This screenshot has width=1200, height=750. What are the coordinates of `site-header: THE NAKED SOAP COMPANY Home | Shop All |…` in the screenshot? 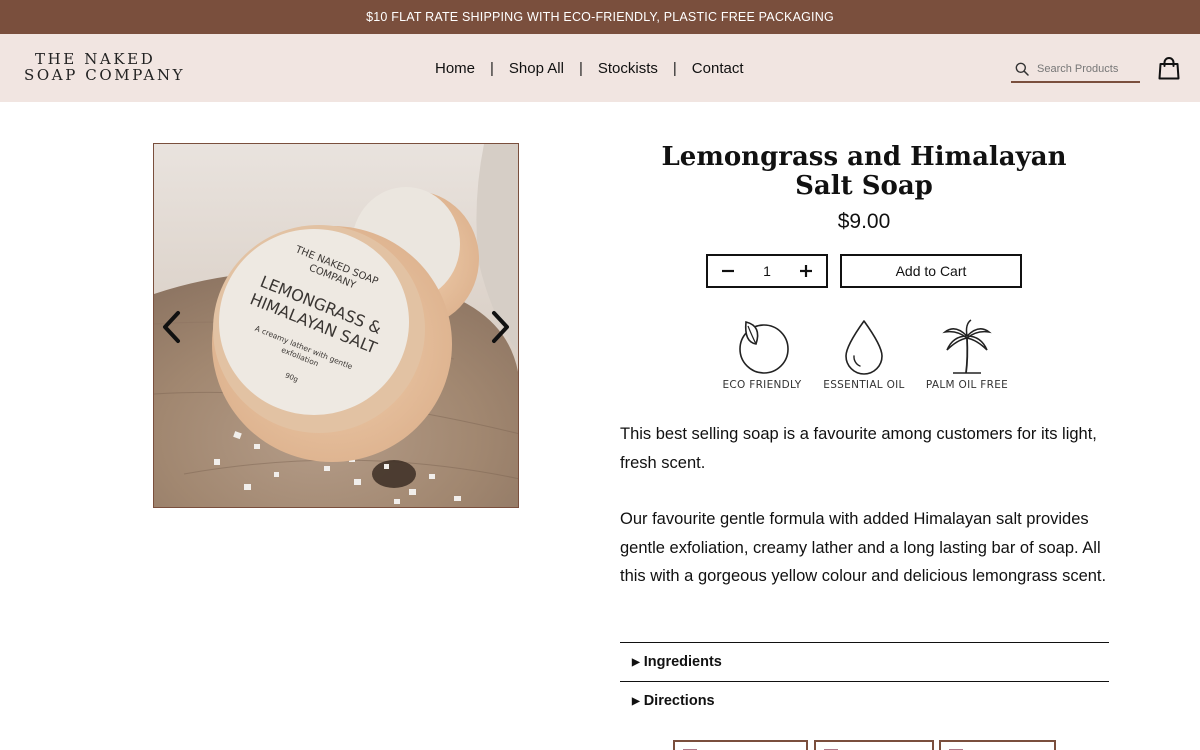 It's located at (600, 68).